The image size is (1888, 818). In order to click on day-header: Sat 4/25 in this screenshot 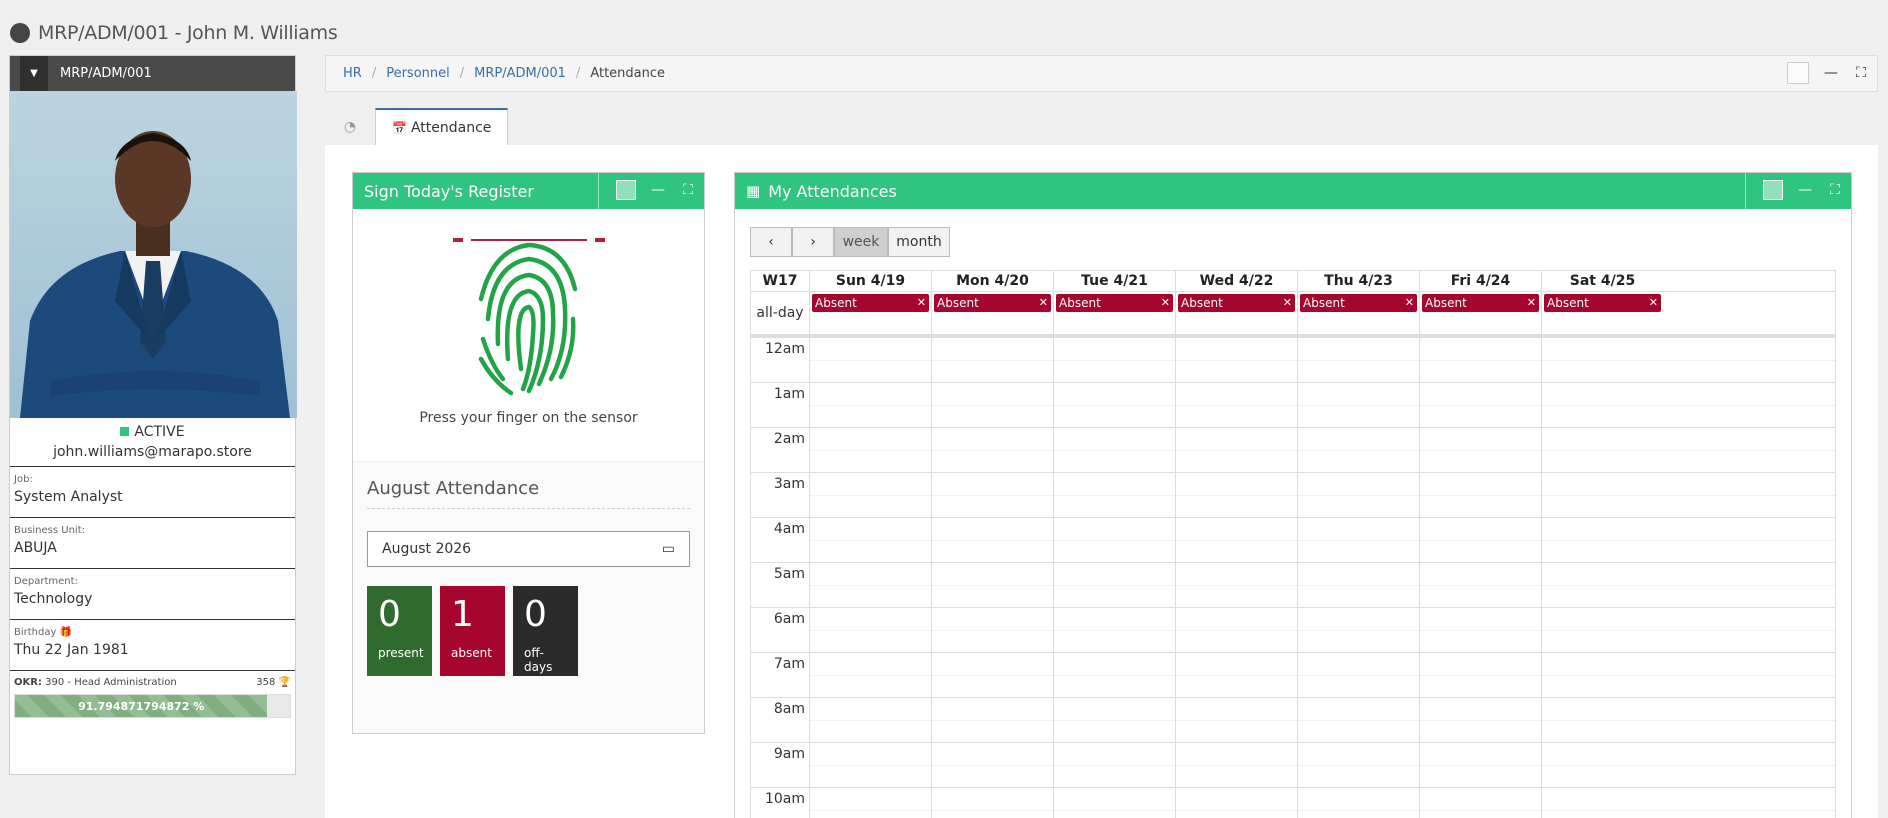, I will do `click(1602, 281)`.